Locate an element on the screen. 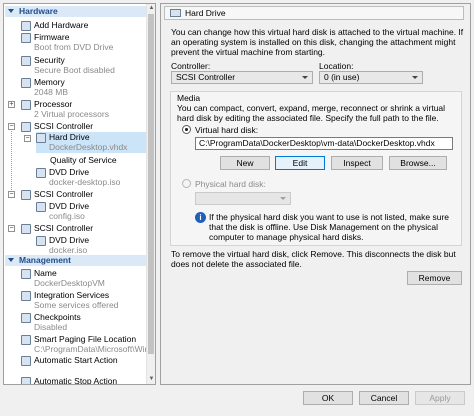 The image size is (474, 416). virtual-disk-label: Virtual hard disk: is located at coordinates (227, 130).